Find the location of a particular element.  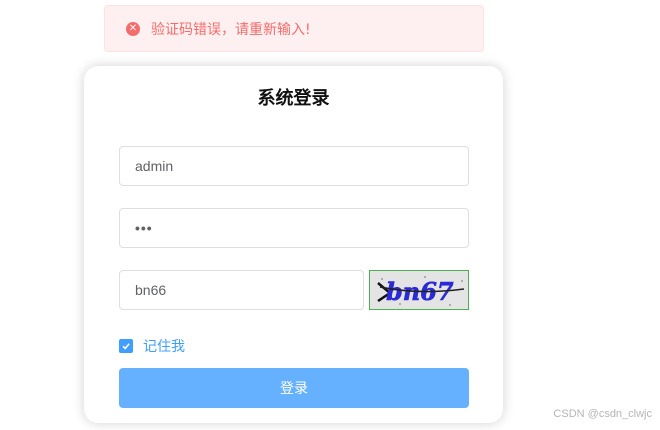

check-icon is located at coordinates (126, 346).